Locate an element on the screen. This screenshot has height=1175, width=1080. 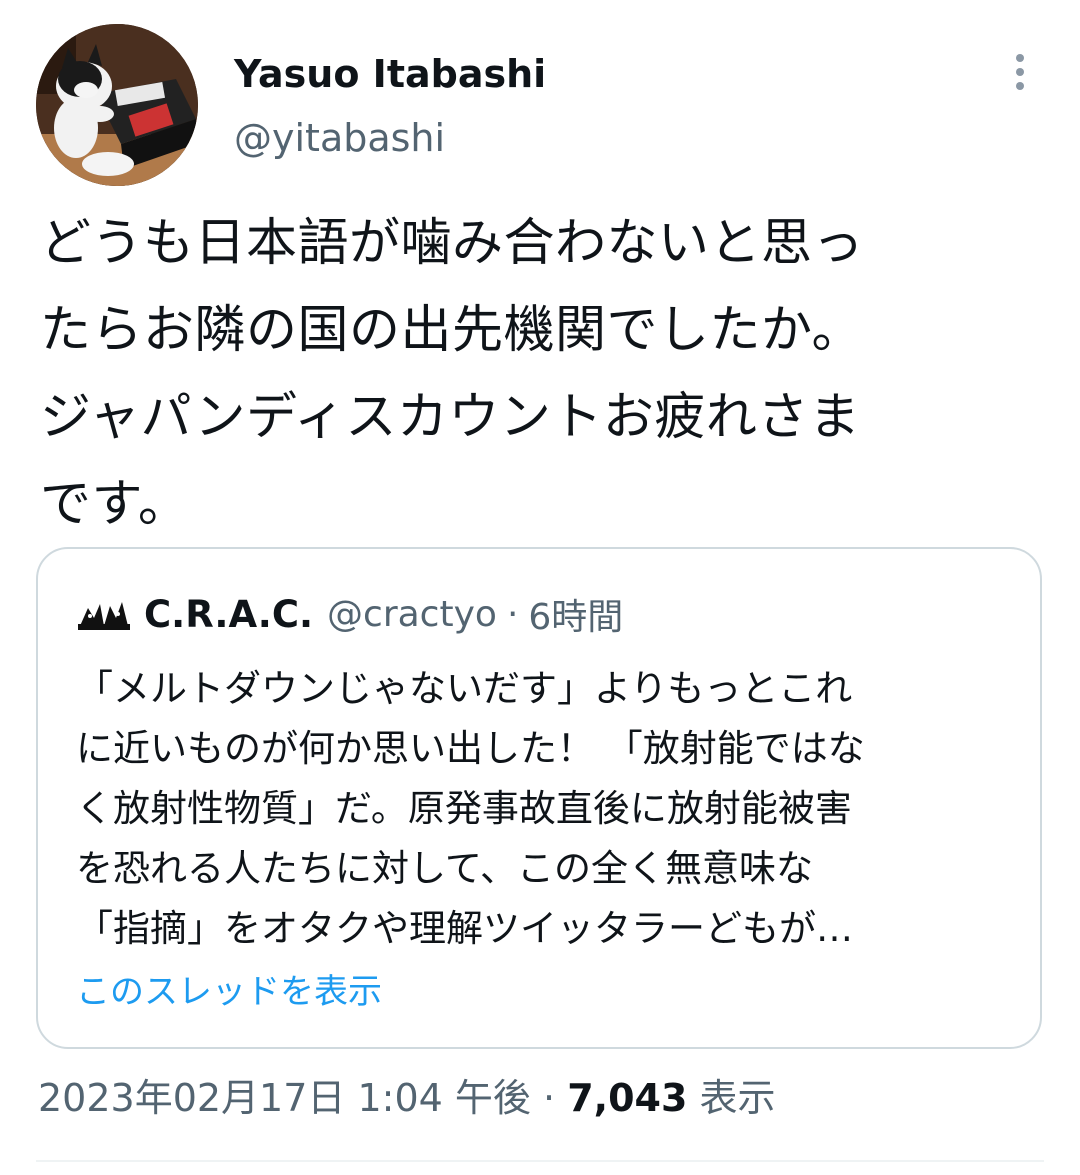
quote-text-line: を恐れる人たちに対して、この全く無意味な is located at coordinates (445, 868).